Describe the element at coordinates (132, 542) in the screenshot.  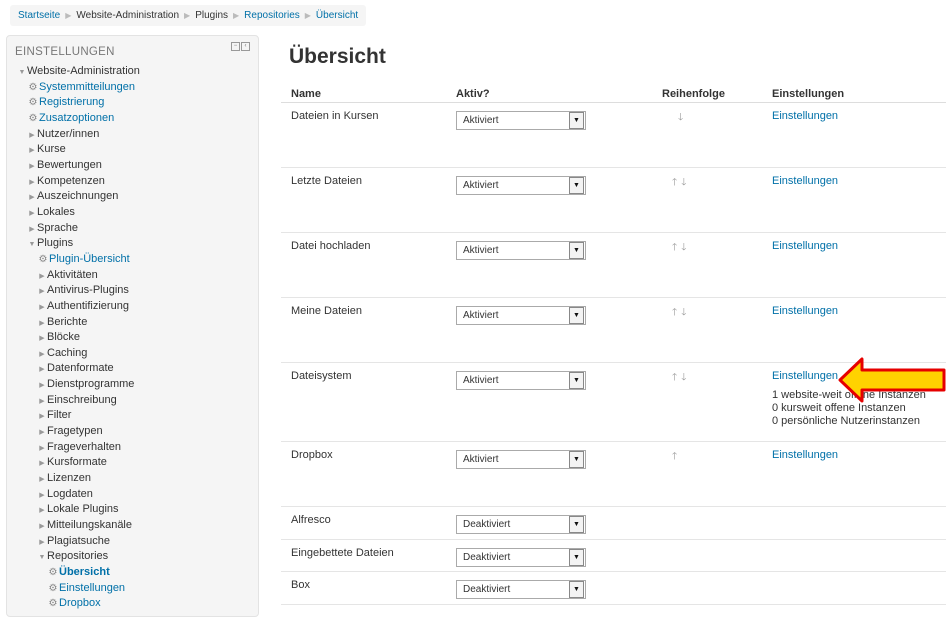
I see `nav-item: ▶ Plagiatsuche` at that location.